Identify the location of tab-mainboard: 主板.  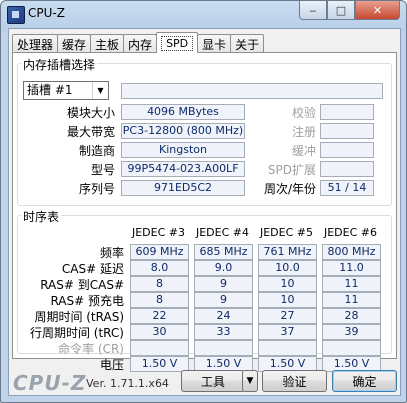
(107, 43).